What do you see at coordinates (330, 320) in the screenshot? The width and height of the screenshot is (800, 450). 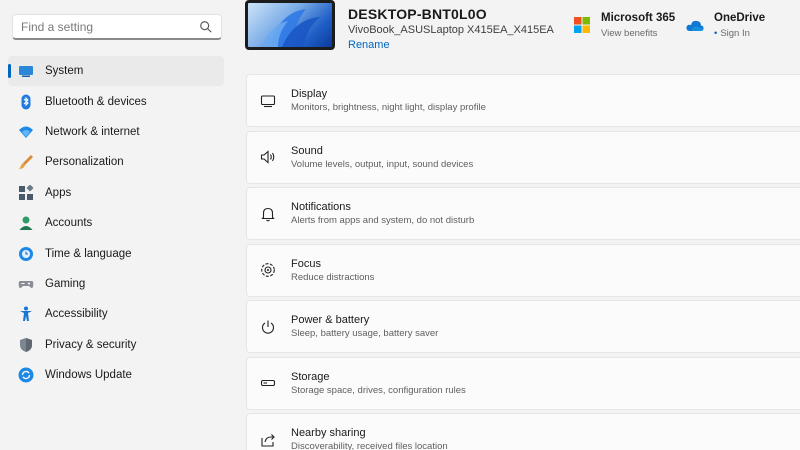 I see `card-title: Power & battery` at bounding box center [330, 320].